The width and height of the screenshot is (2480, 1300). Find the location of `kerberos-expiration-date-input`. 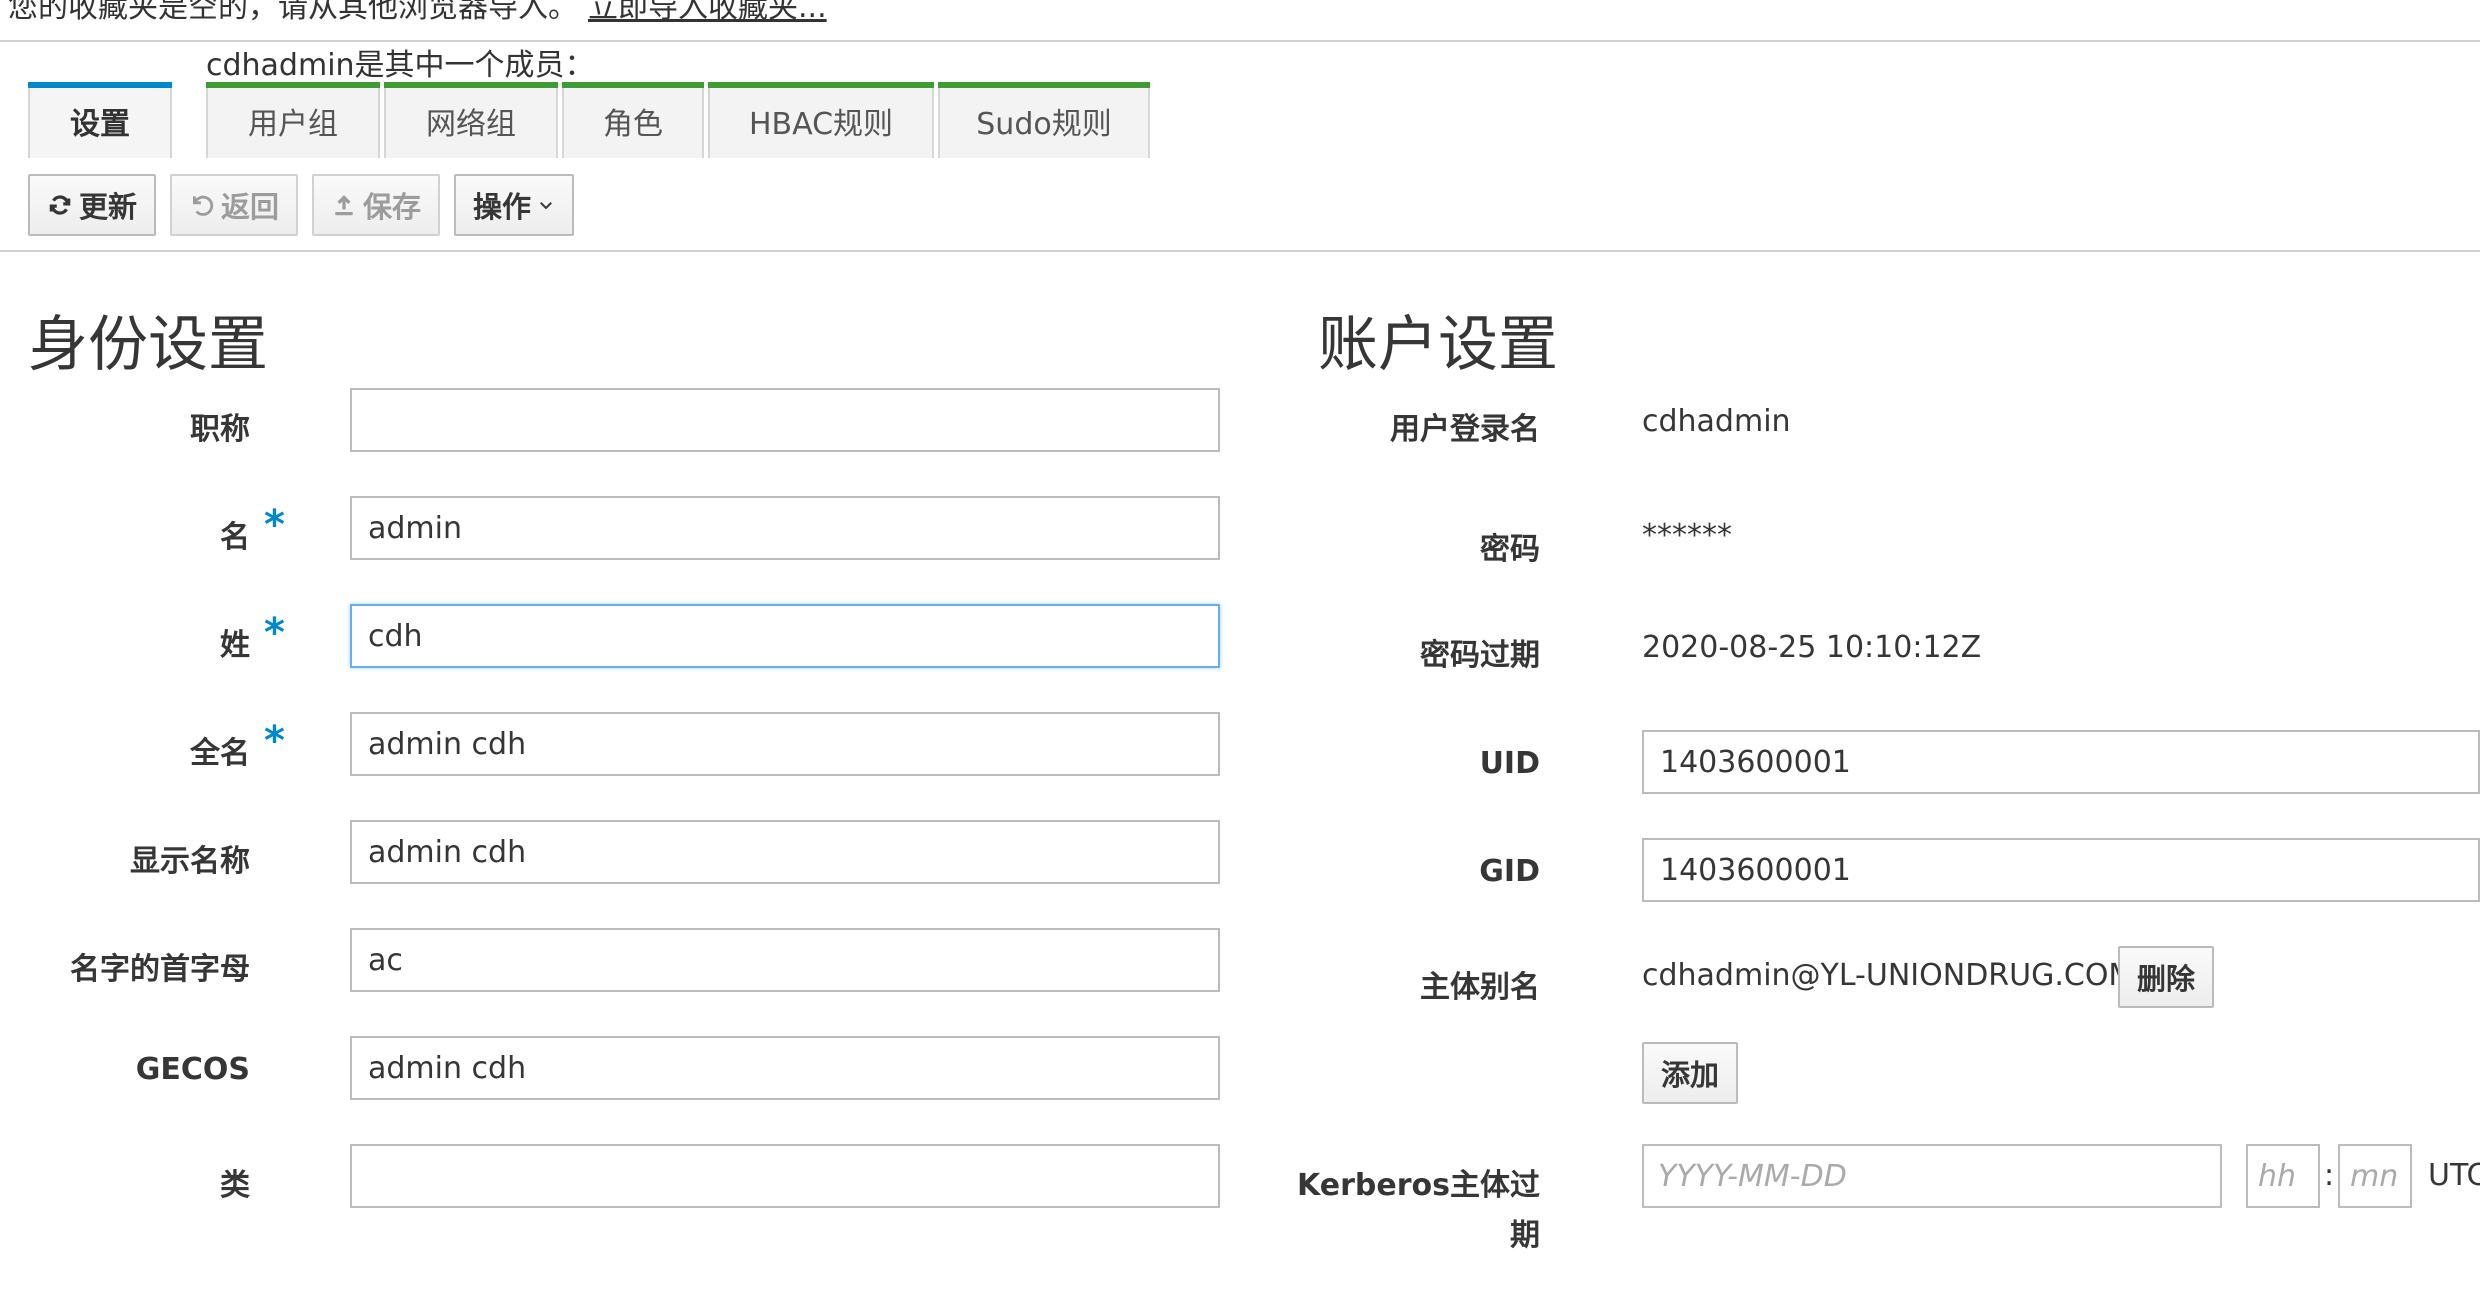

kerberos-expiration-date-input is located at coordinates (1932, 1176).